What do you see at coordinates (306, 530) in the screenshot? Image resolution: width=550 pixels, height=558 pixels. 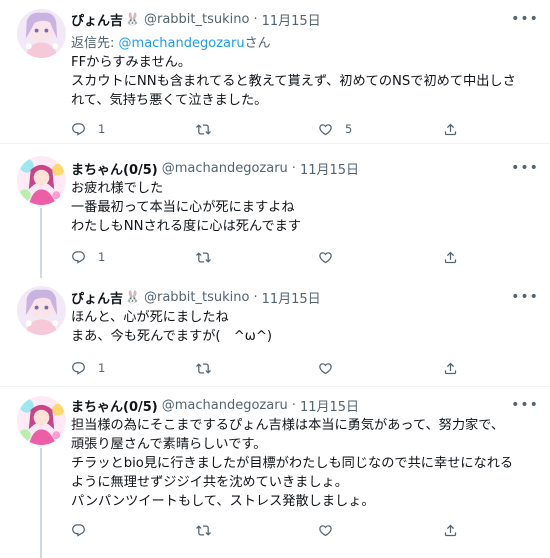 I see `action-bar` at bounding box center [306, 530].